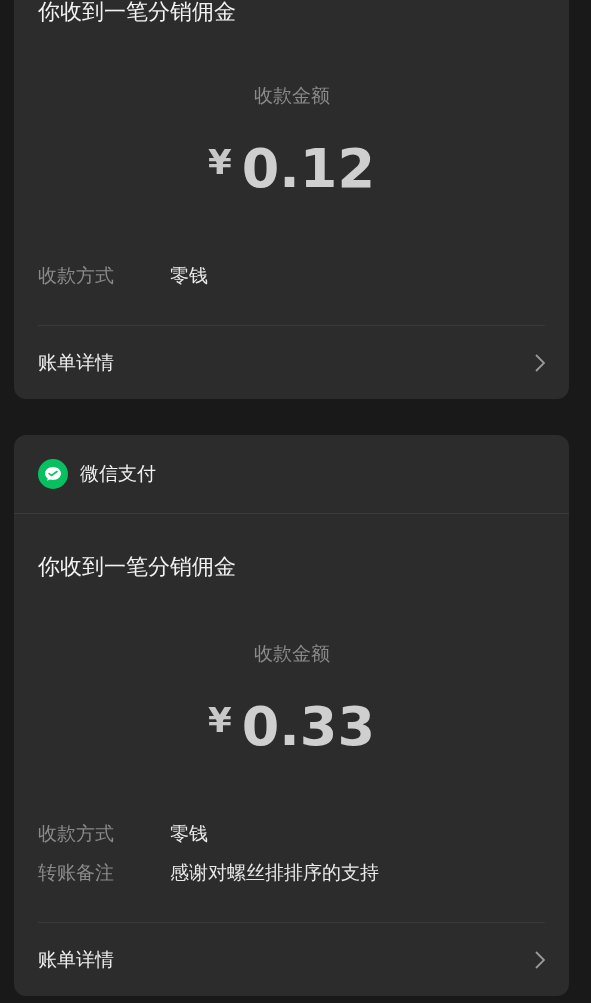 Image resolution: width=591 pixels, height=1003 pixels. Describe the element at coordinates (308, 726) in the screenshot. I see `amount-value: 0.33` at that location.